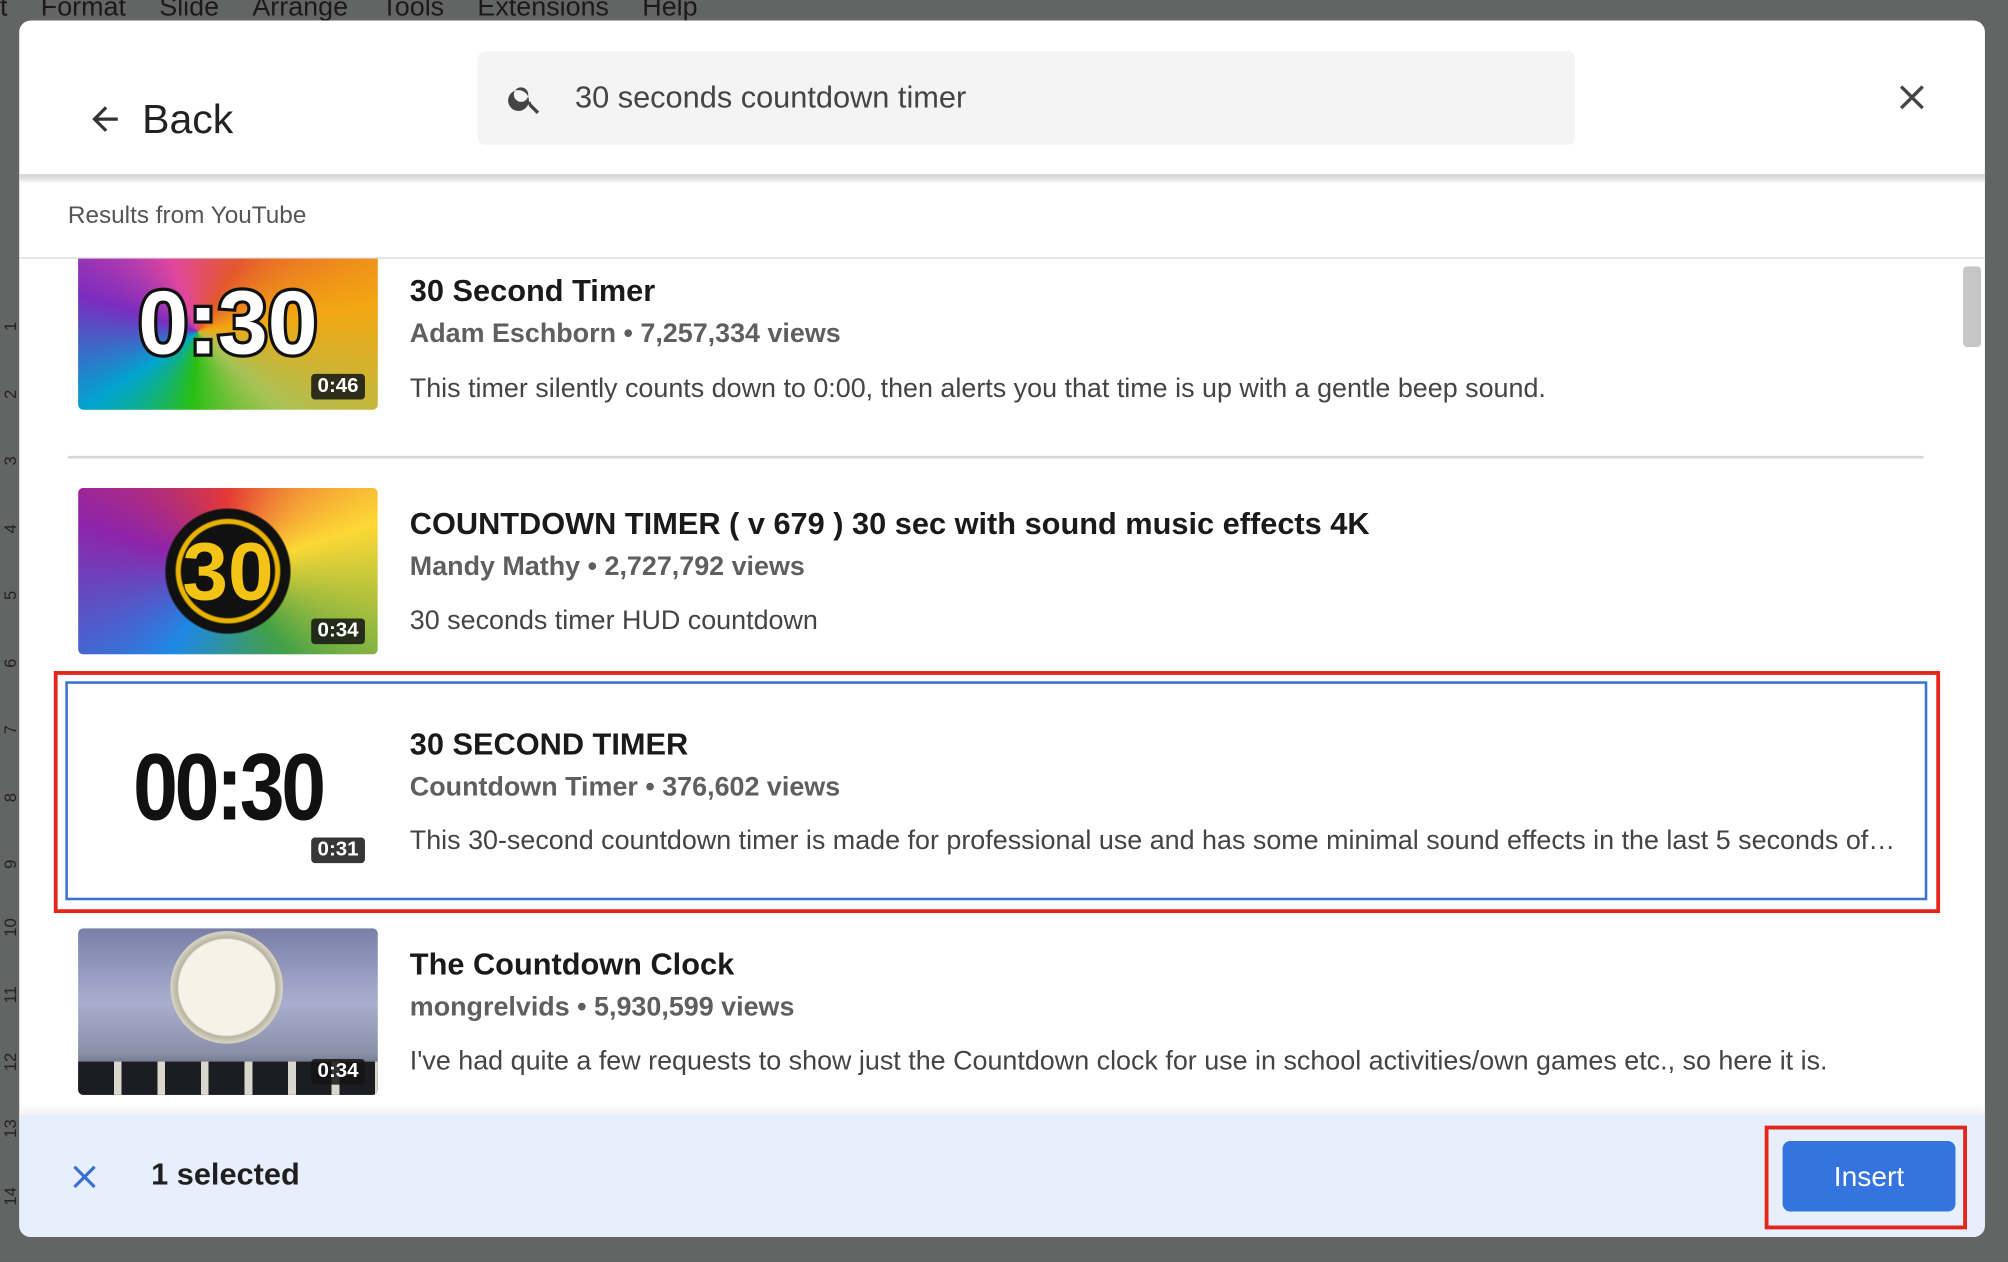 The height and width of the screenshot is (1262, 2008). Describe the element at coordinates (1026, 98) in the screenshot. I see `search-input: 30 seconds countdown timer` at that location.